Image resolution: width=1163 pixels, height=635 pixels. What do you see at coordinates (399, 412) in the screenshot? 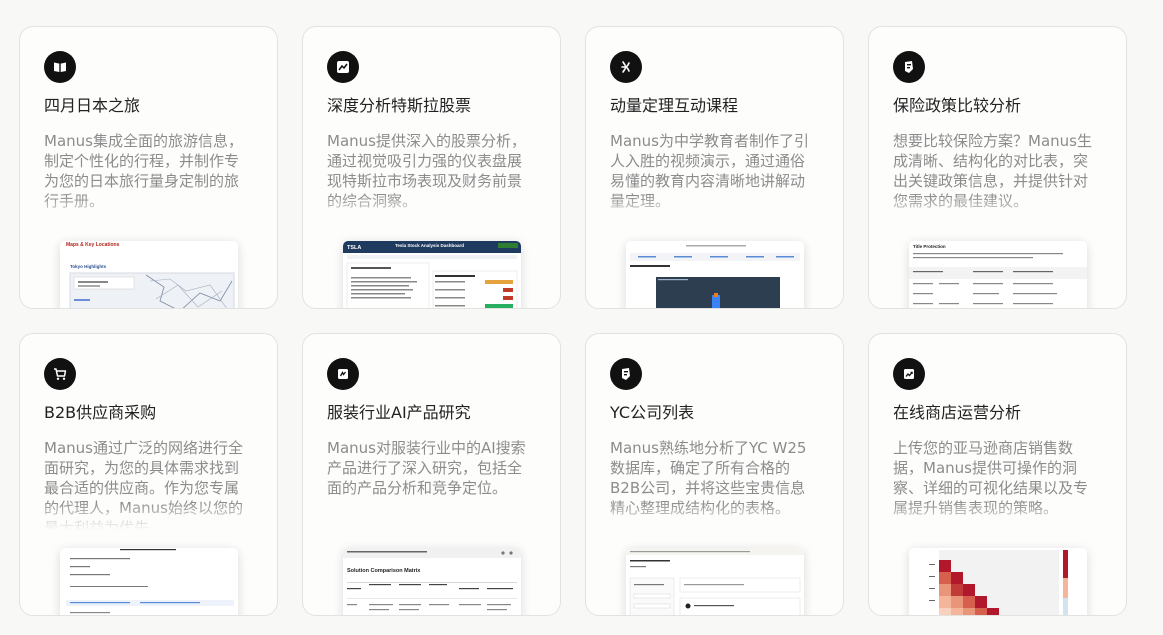
I see `card-title: 服装行业AI产品研究` at bounding box center [399, 412].